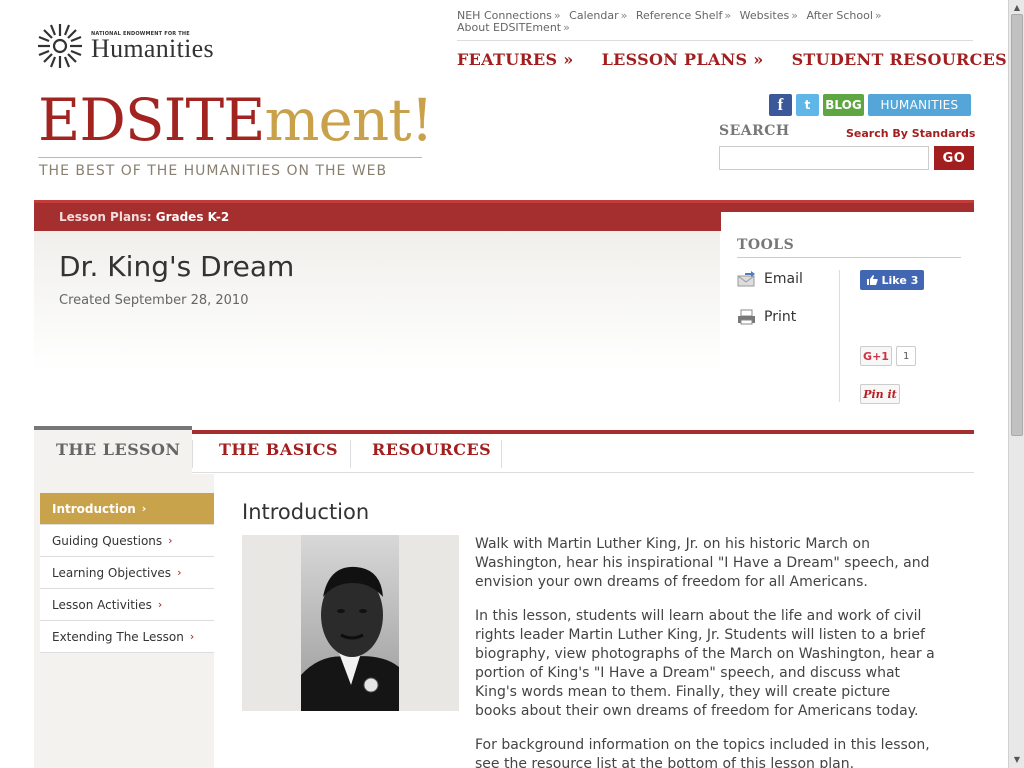 This screenshot has width=1024, height=768. I want to click on sidenav-introduction: Introduction ›, so click(127, 509).